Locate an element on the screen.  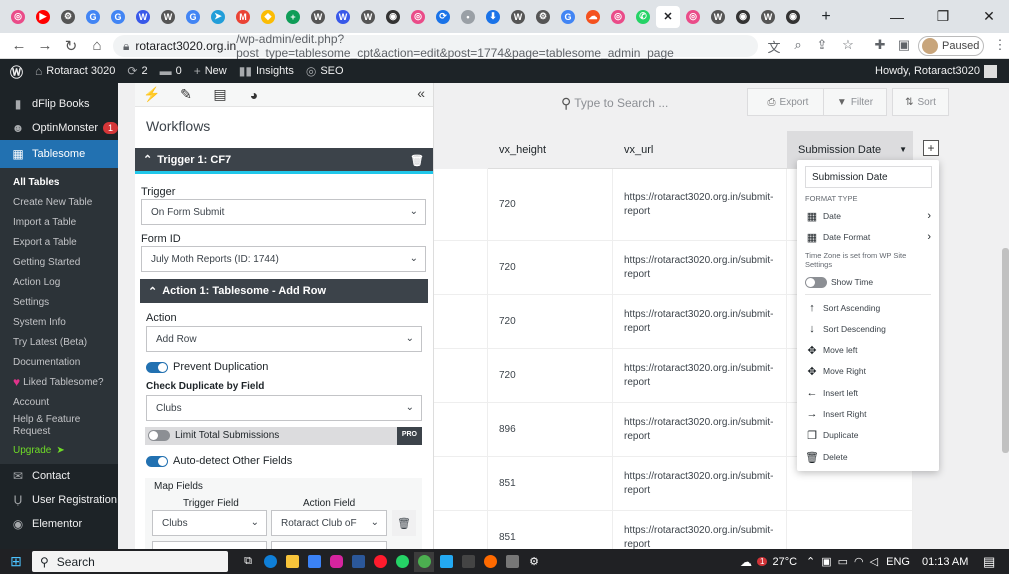
map-action-field-select: Rotaract Club oF ⌄ is located at coordinates (329, 523).